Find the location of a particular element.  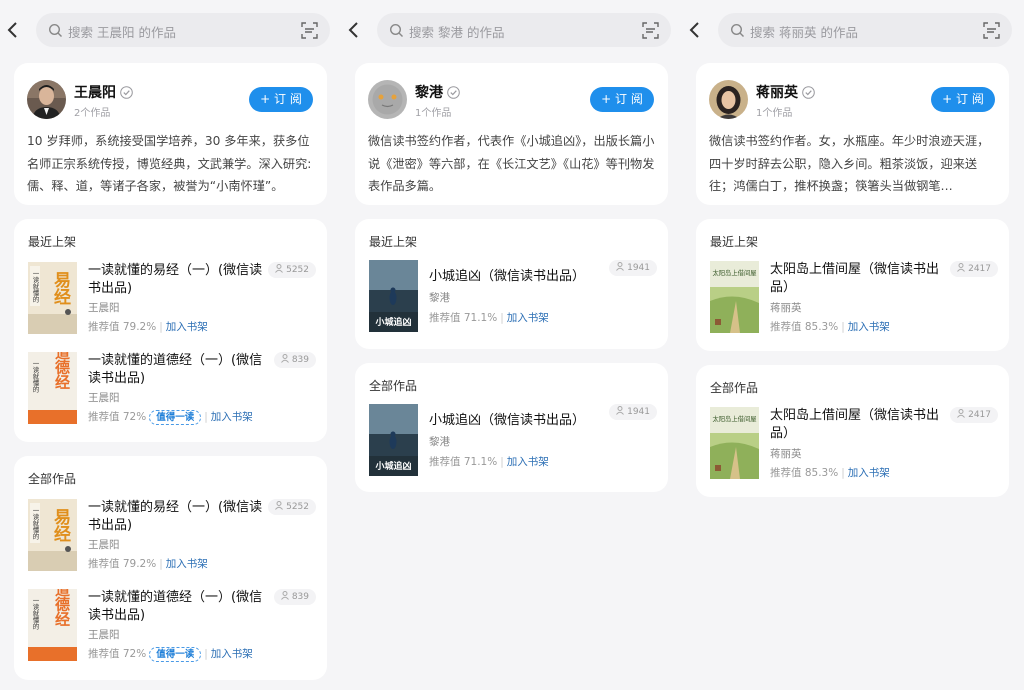

book-meta: 推荐值 71.1% | 加入书架 is located at coordinates (489, 318).